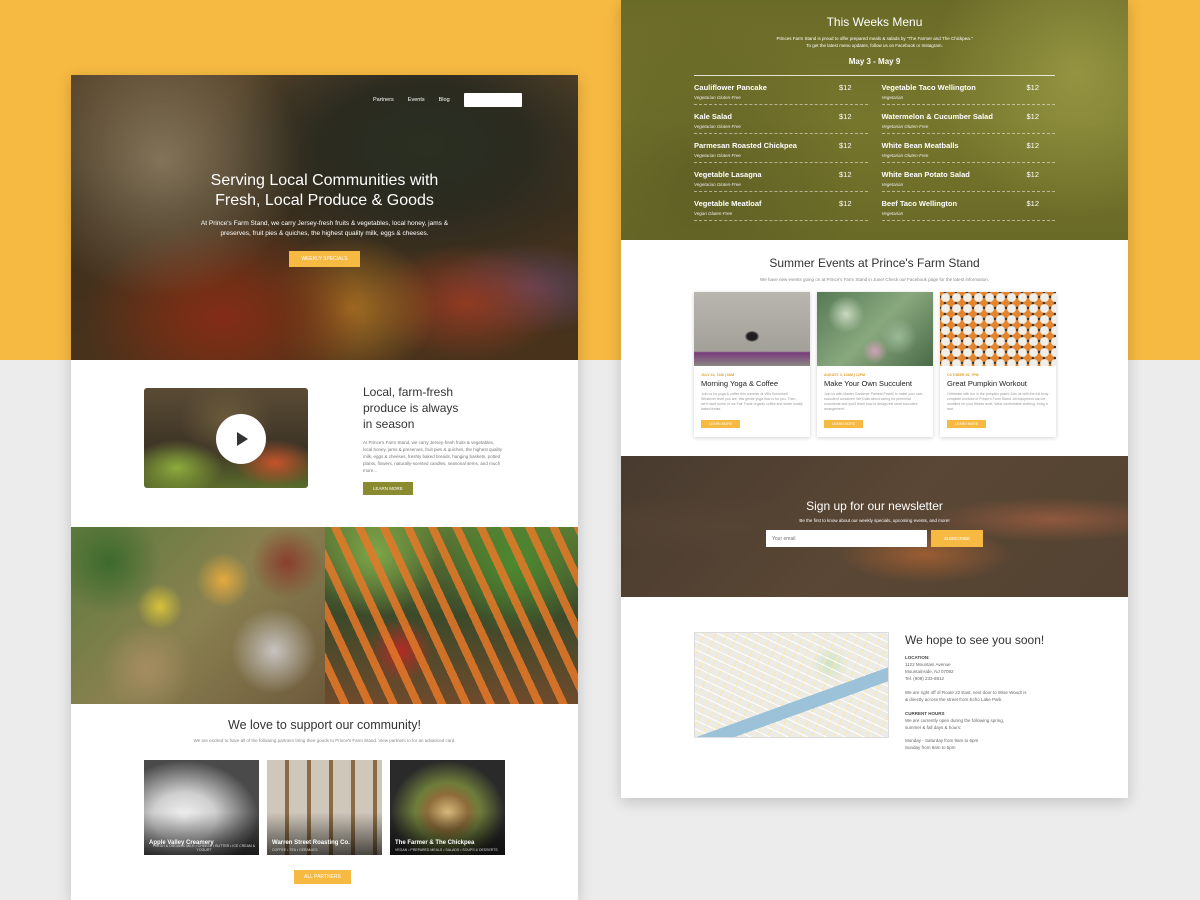  I want to click on partner-name: The Farmer & The Chickpea, so click(435, 843).